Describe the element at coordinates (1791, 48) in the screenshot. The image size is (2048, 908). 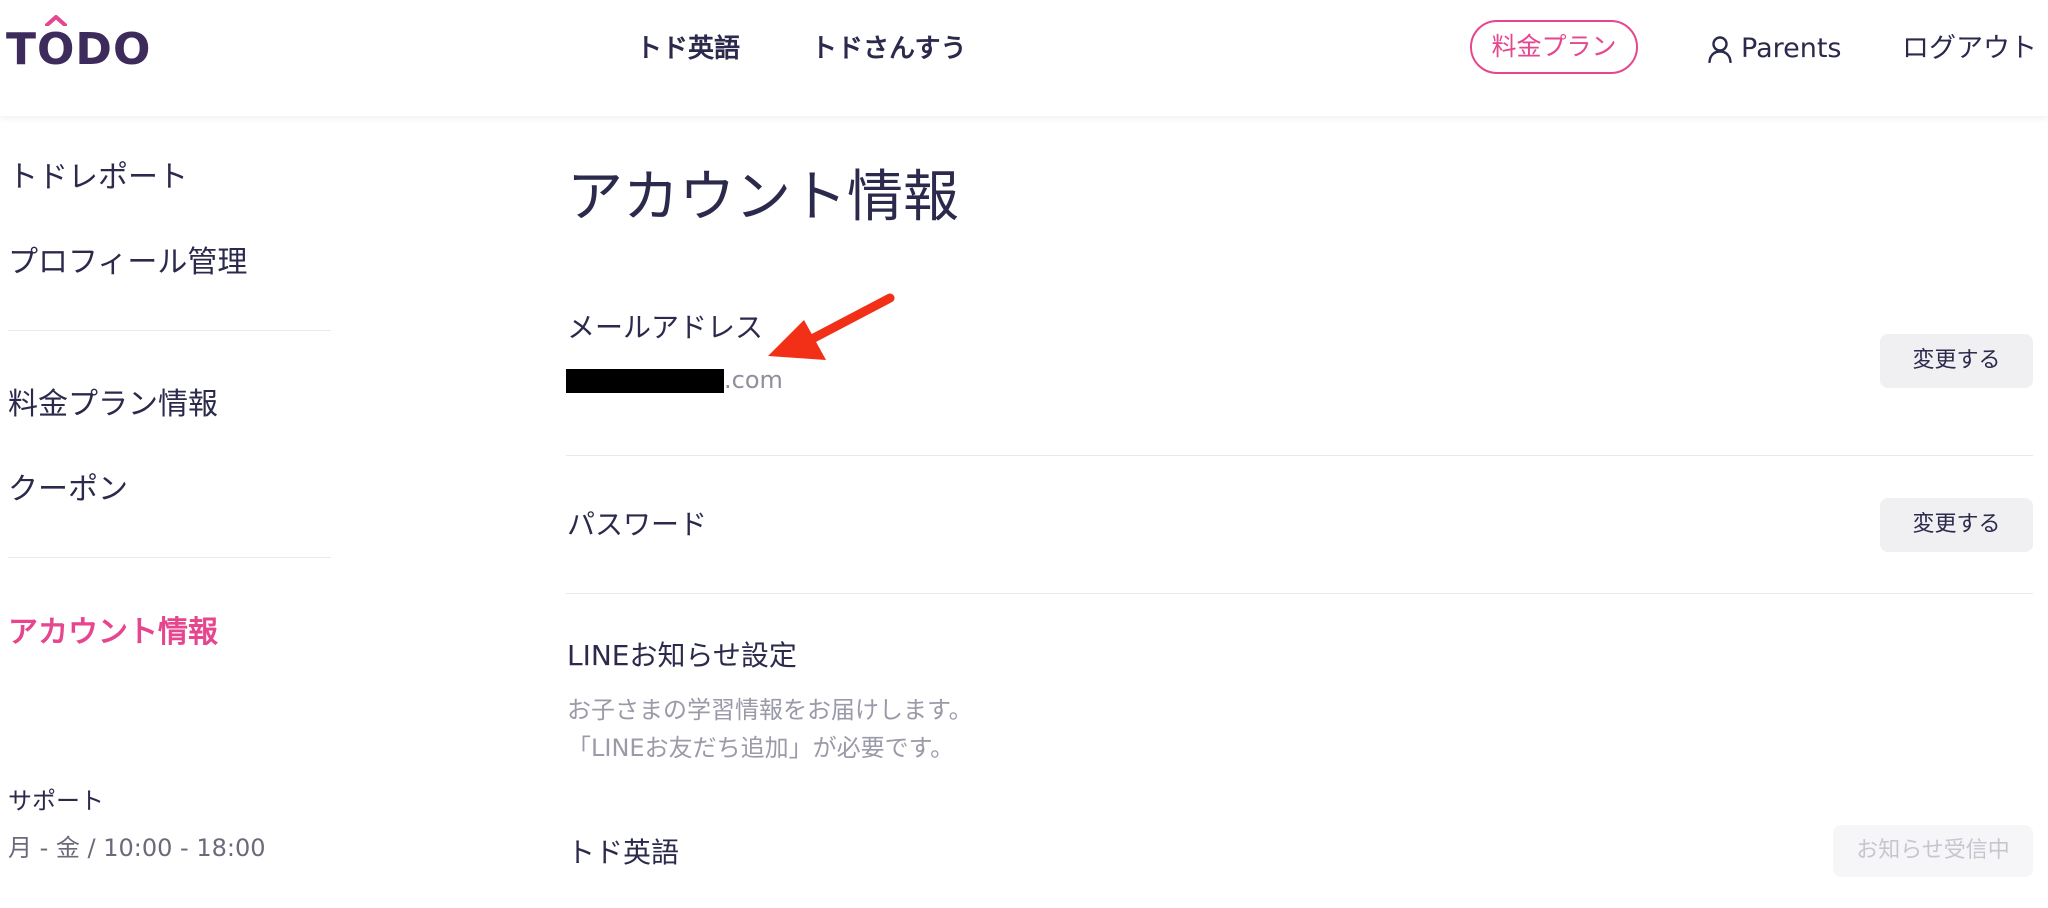
I see `parents-label: Parents` at that location.